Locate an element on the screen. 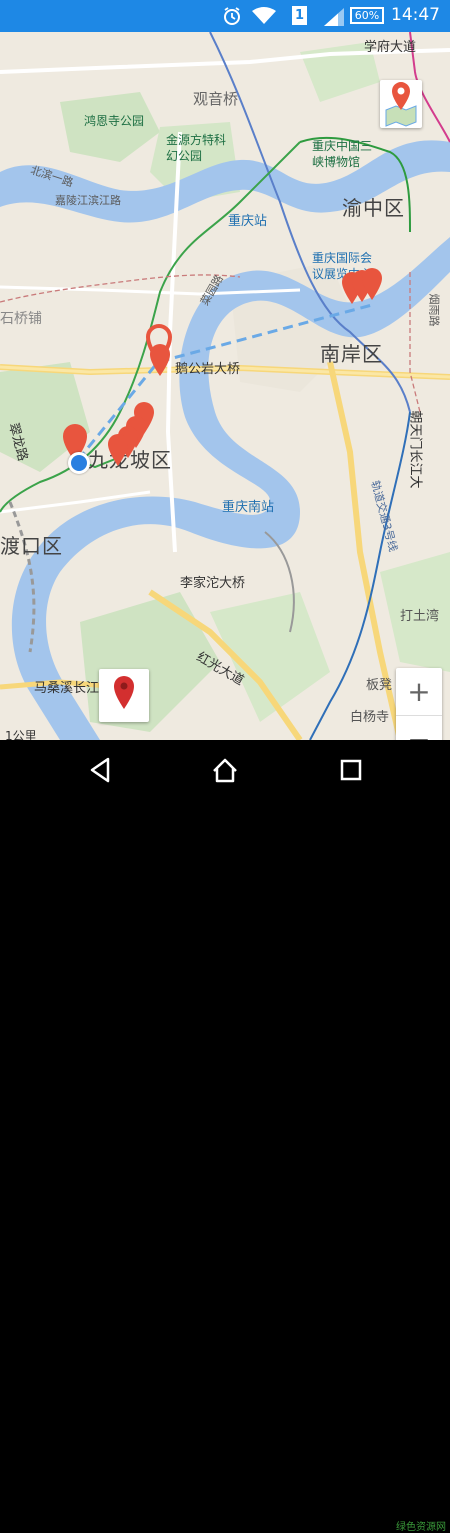  zoom-in-button: + is located at coordinates (419, 692).